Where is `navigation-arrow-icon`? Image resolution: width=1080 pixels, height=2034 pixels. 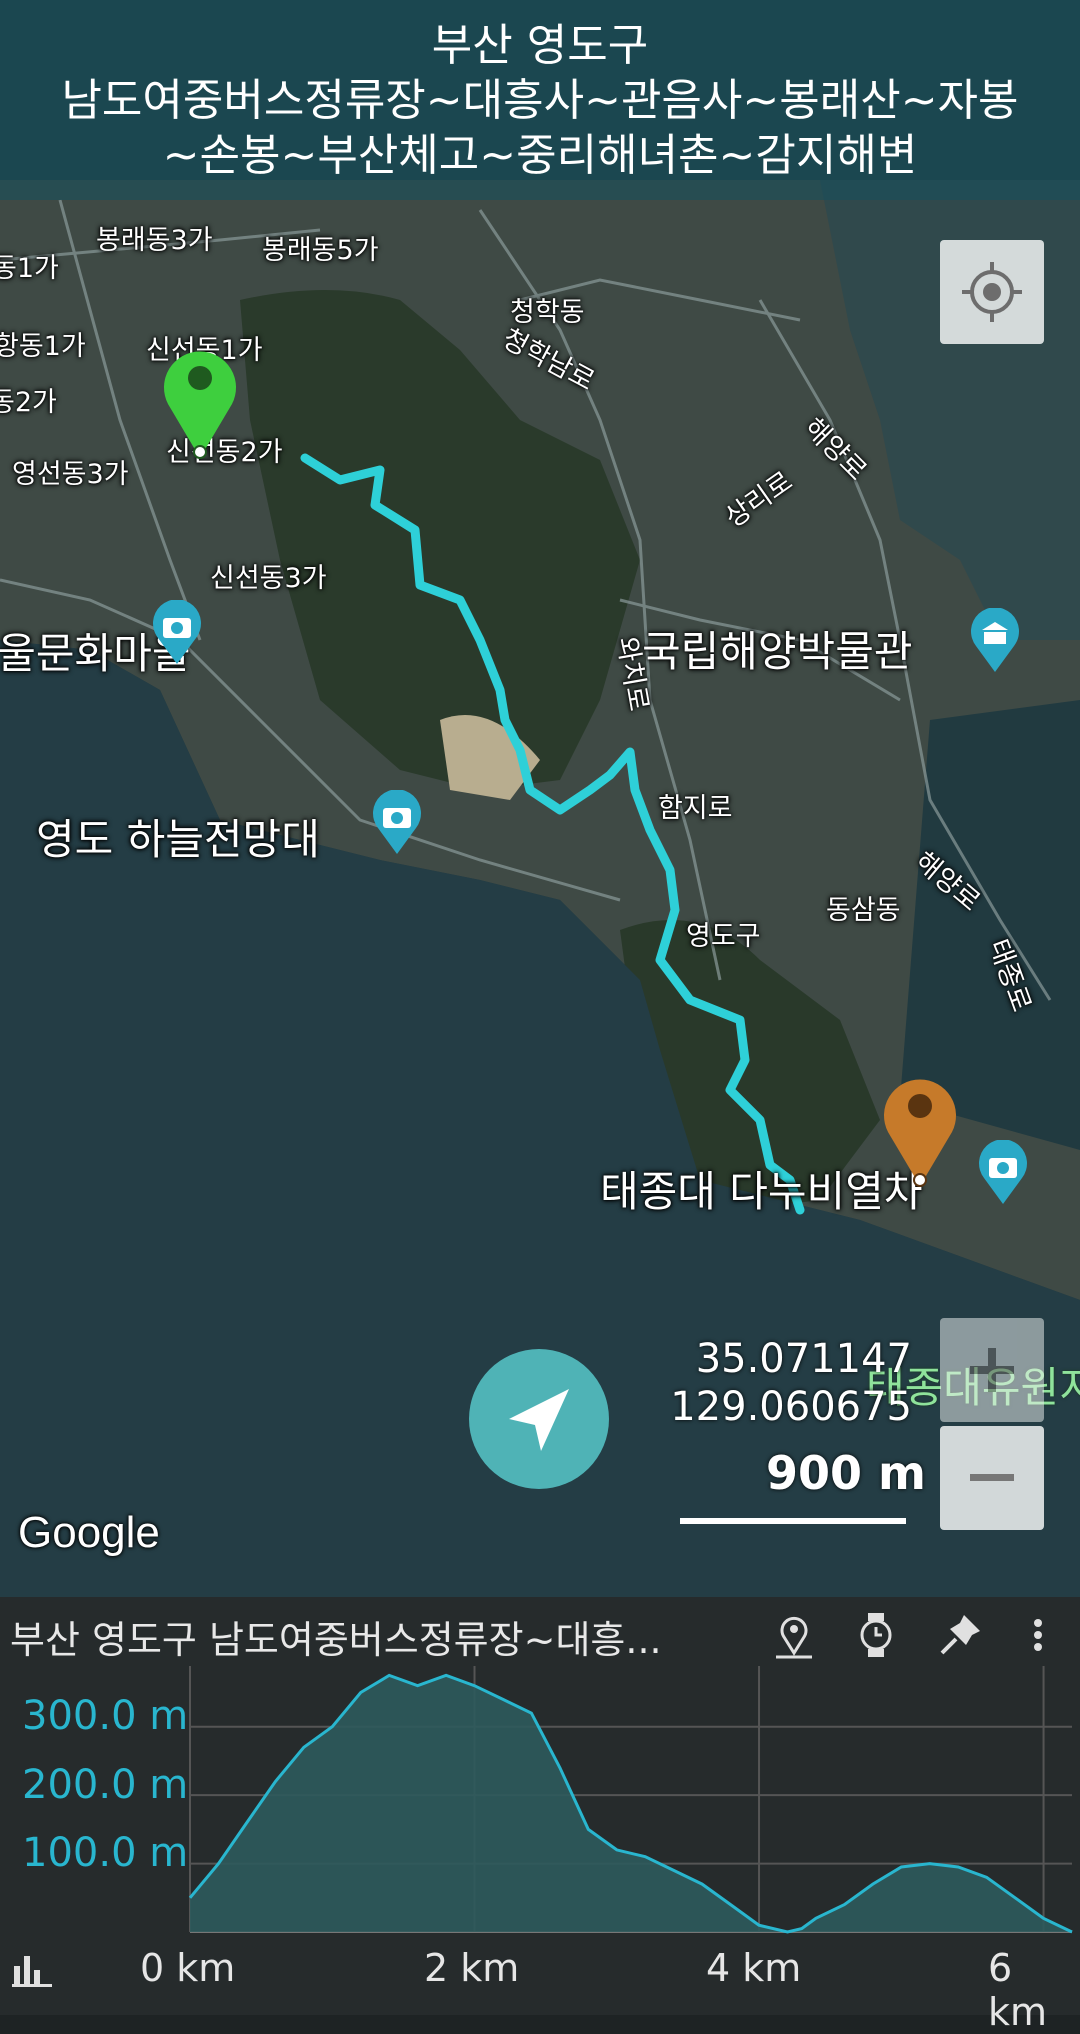
navigation-arrow-icon is located at coordinates (539, 1420).